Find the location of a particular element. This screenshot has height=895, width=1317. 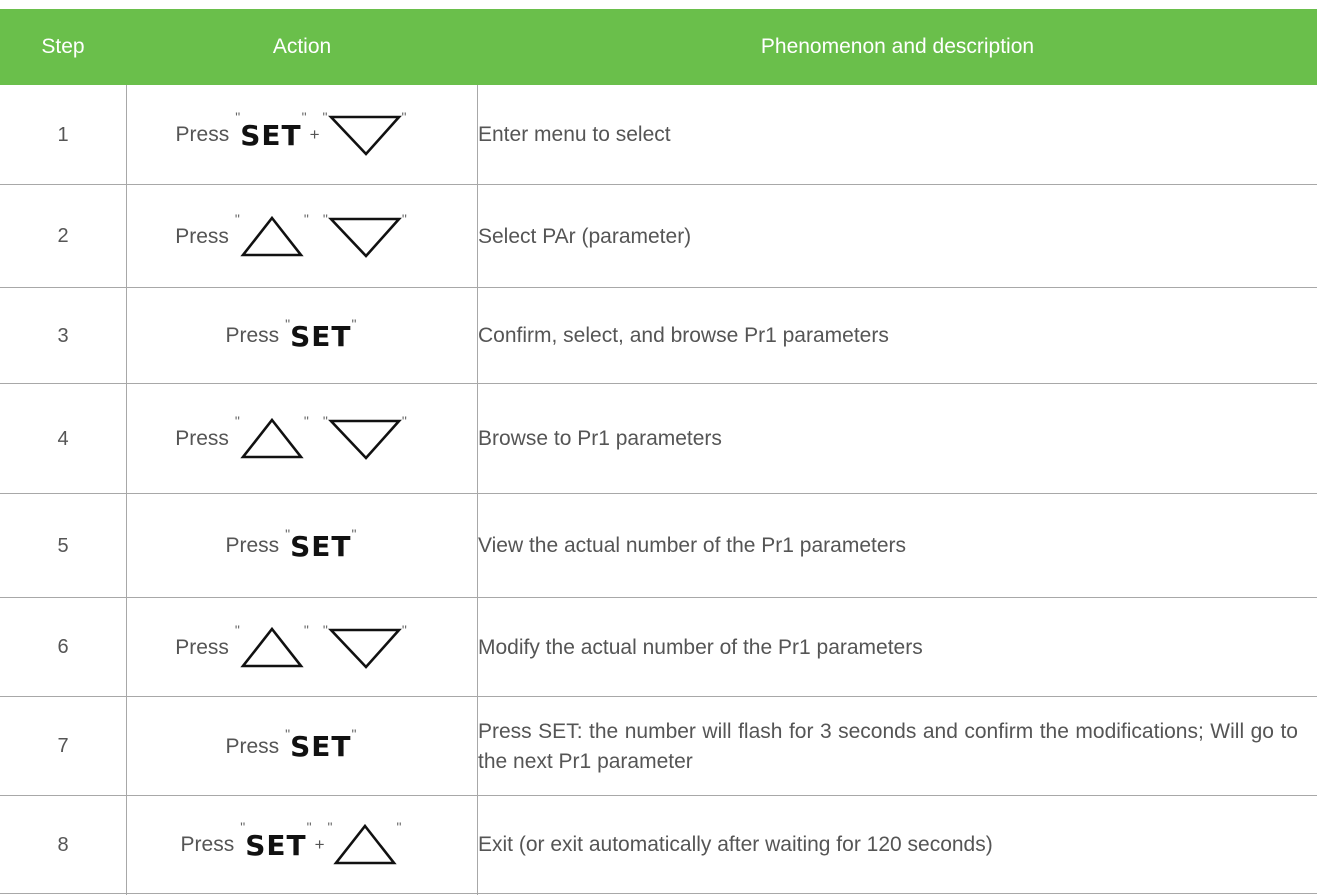

step-number: 1 is located at coordinates (63, 134).